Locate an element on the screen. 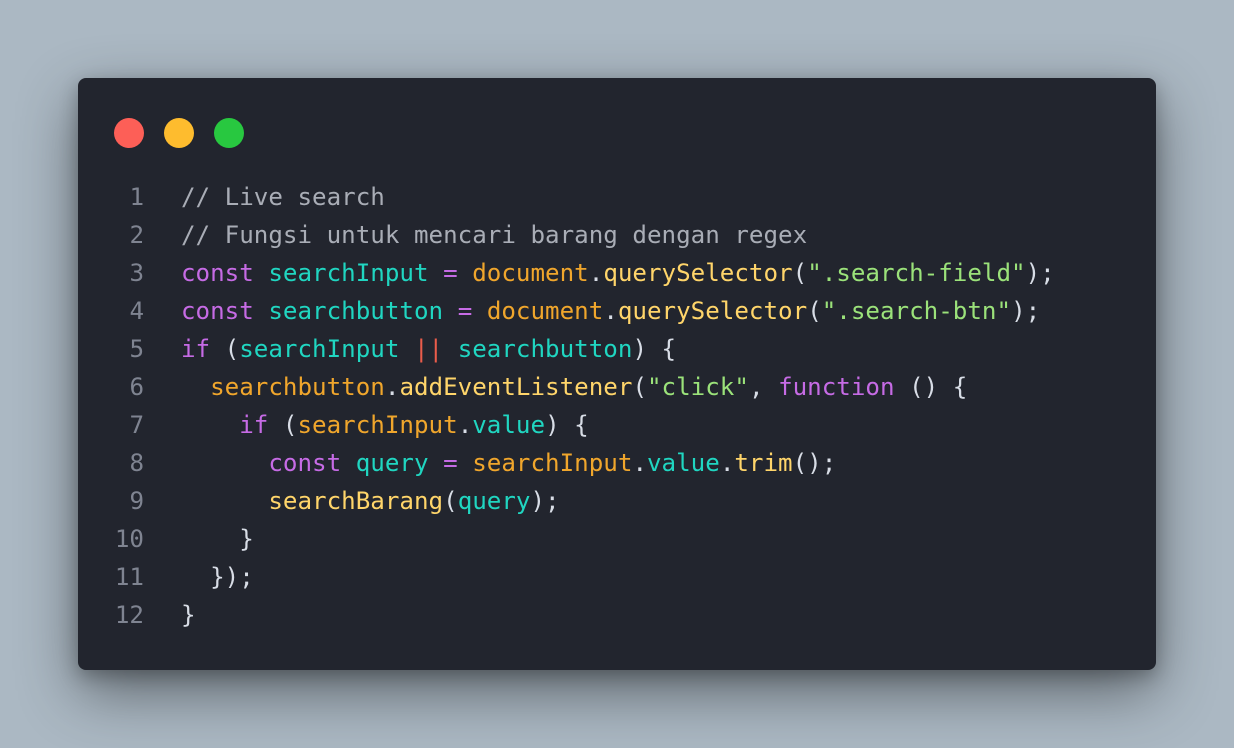  code-line: 7 if (searchInput.value) { is located at coordinates (581, 425).